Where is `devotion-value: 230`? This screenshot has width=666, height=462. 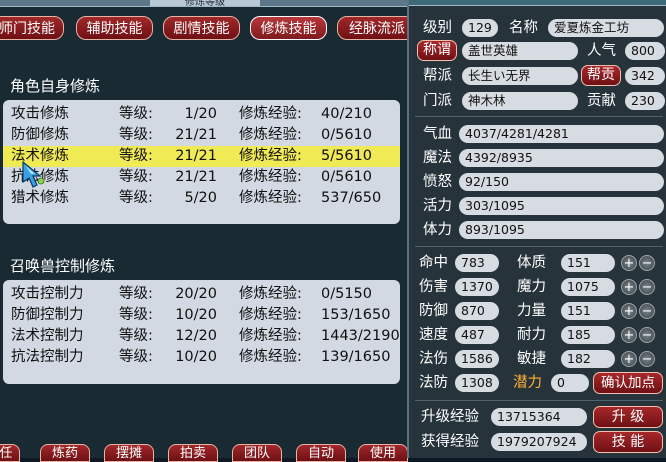 devotion-value: 230 is located at coordinates (645, 101).